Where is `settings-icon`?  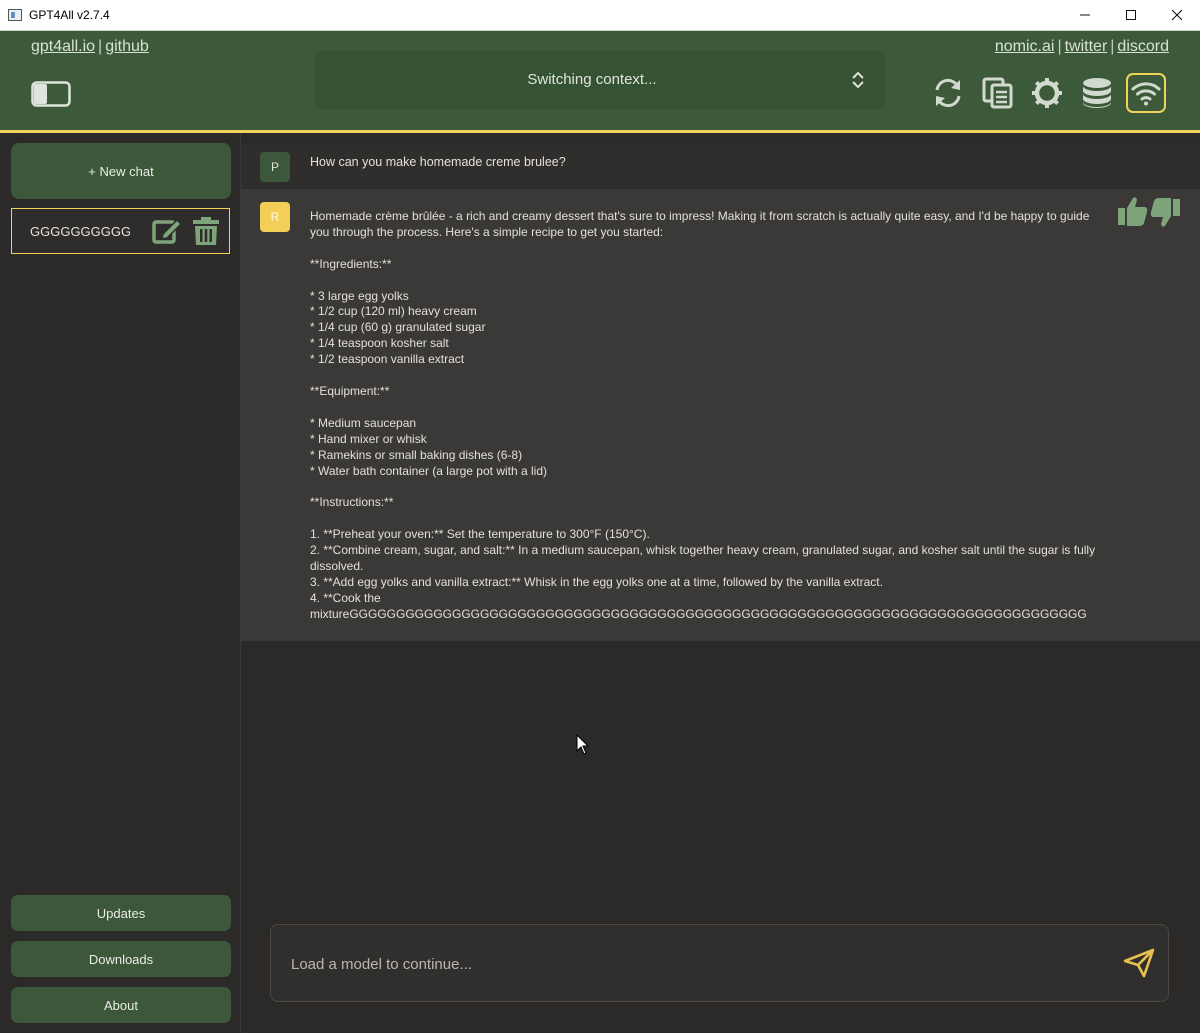
settings-icon is located at coordinates (1047, 93).